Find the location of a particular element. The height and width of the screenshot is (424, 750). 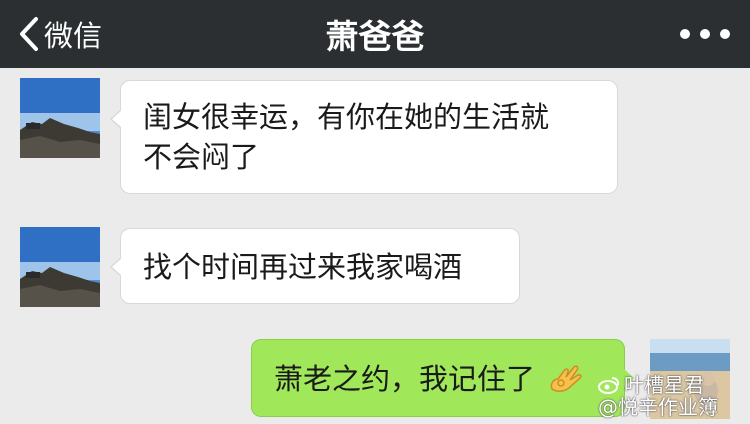

more-button is located at coordinates (705, 34).